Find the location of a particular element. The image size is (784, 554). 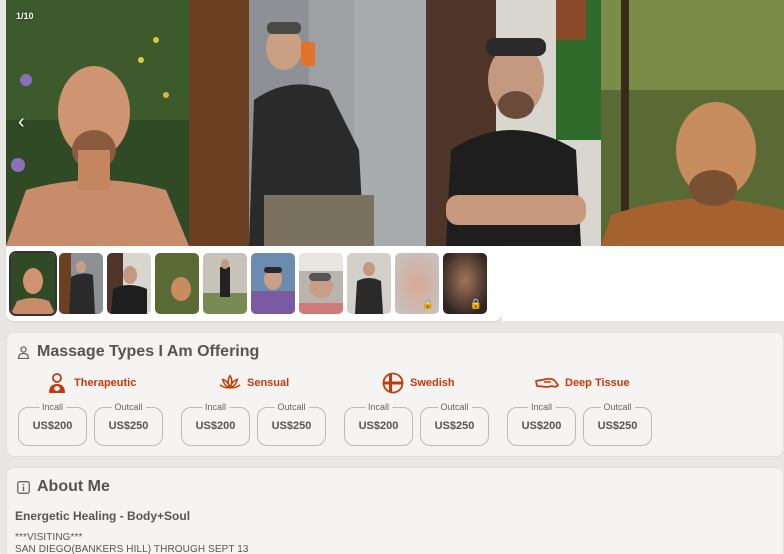

about-me-heading: About Me is located at coordinates (63, 487).